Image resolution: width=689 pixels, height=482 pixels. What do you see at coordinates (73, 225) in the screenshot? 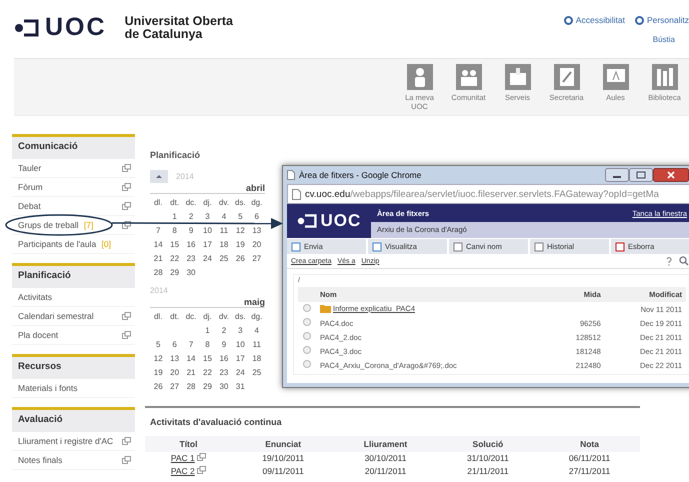
I see `sidebar-item: Grups de treball [7]` at bounding box center [73, 225].